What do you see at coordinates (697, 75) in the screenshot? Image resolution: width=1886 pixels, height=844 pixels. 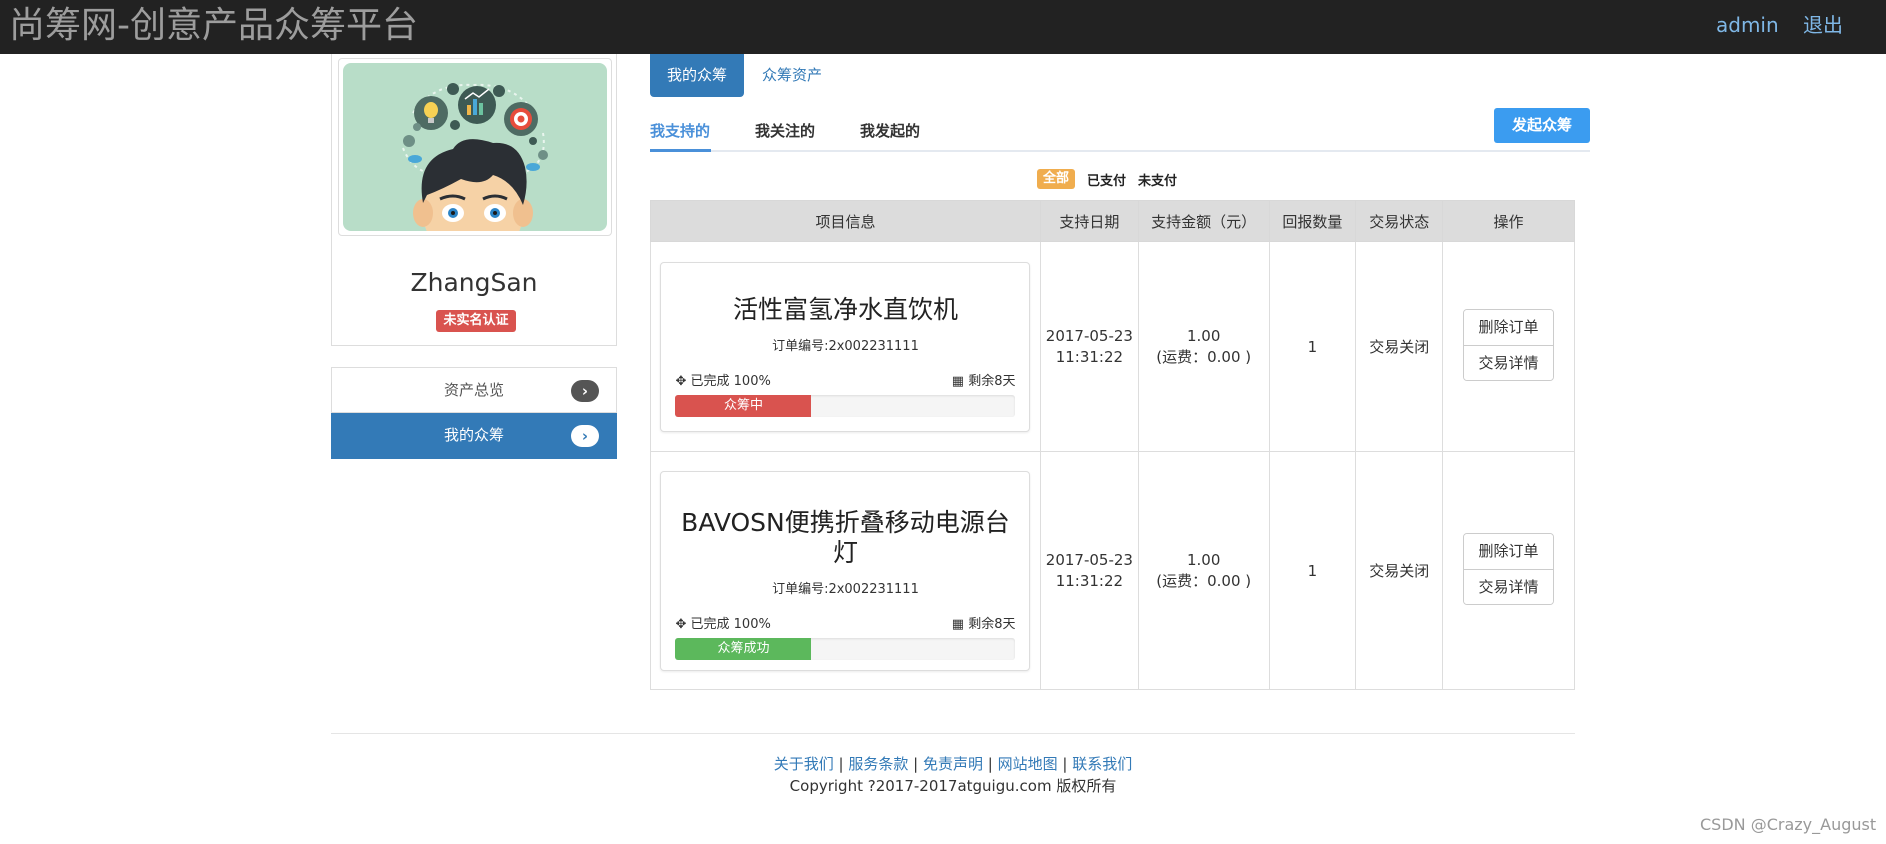 I see `tab-my-crowdfunding: 我的众筹` at bounding box center [697, 75].